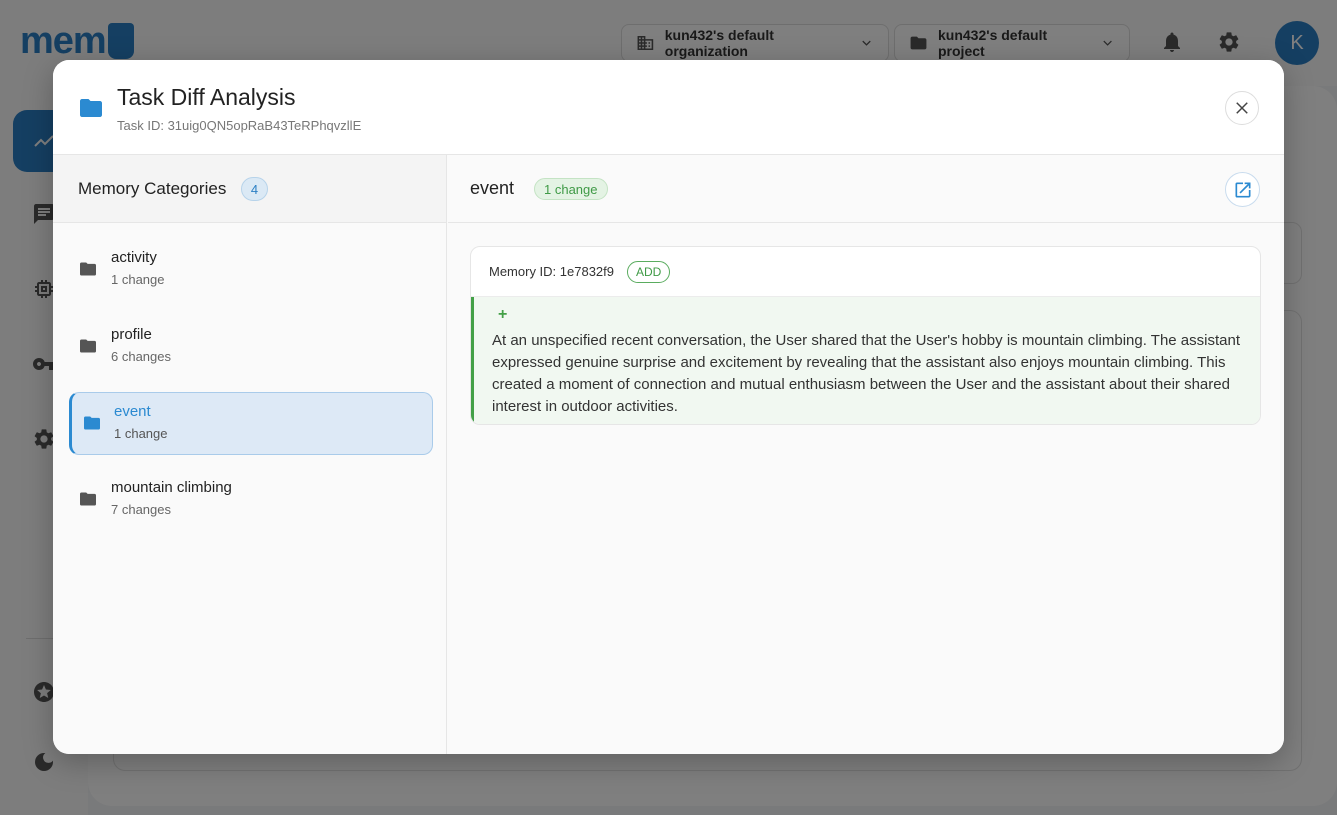 The image size is (1337, 815). I want to click on category-name: activity, so click(134, 257).